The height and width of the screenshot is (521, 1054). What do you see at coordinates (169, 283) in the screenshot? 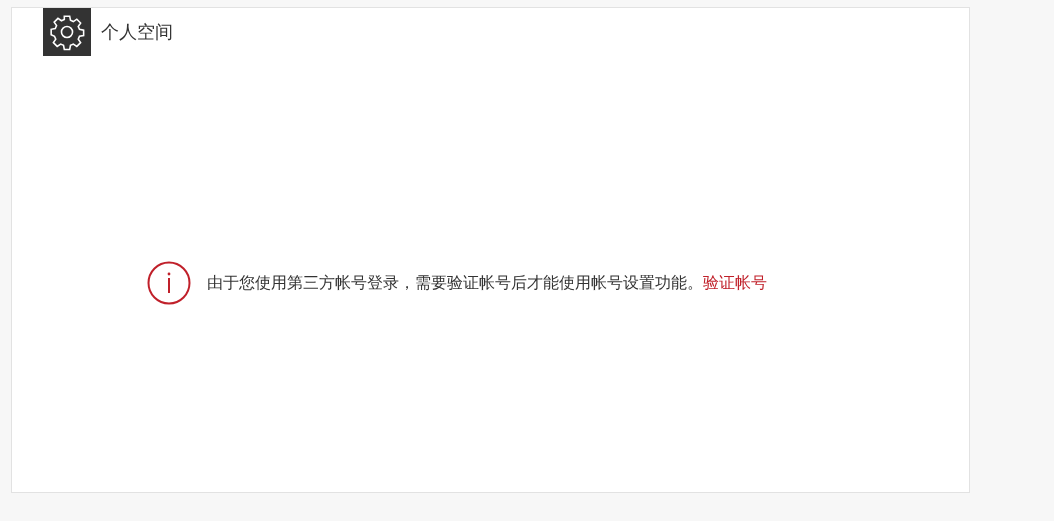
I see `info-icon` at bounding box center [169, 283].